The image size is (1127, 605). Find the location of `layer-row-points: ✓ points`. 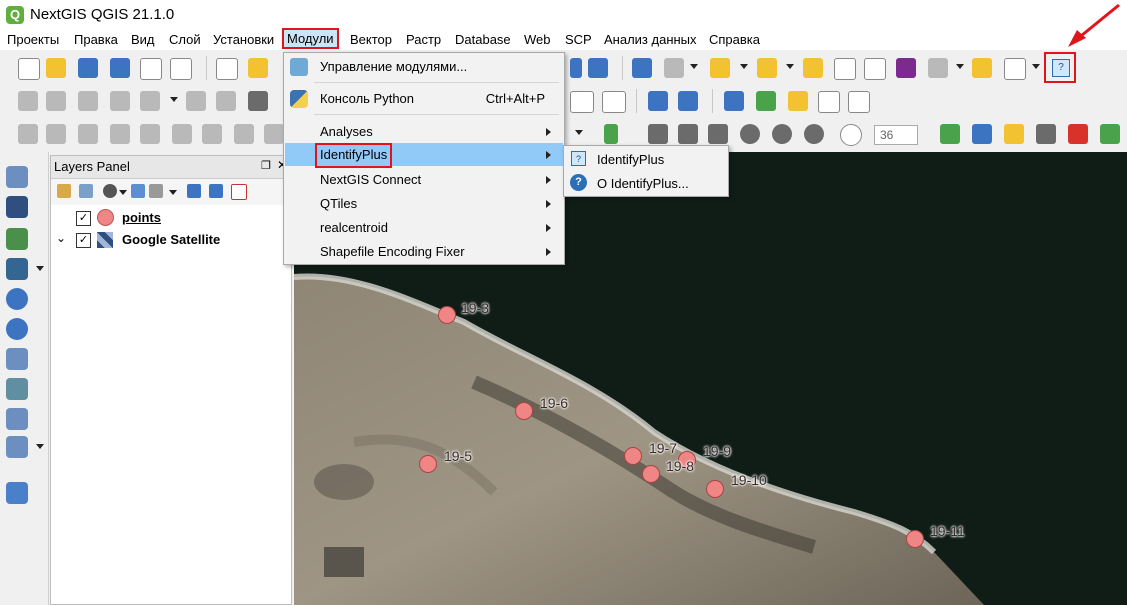

layer-row-points: ✓ points is located at coordinates (171, 218).